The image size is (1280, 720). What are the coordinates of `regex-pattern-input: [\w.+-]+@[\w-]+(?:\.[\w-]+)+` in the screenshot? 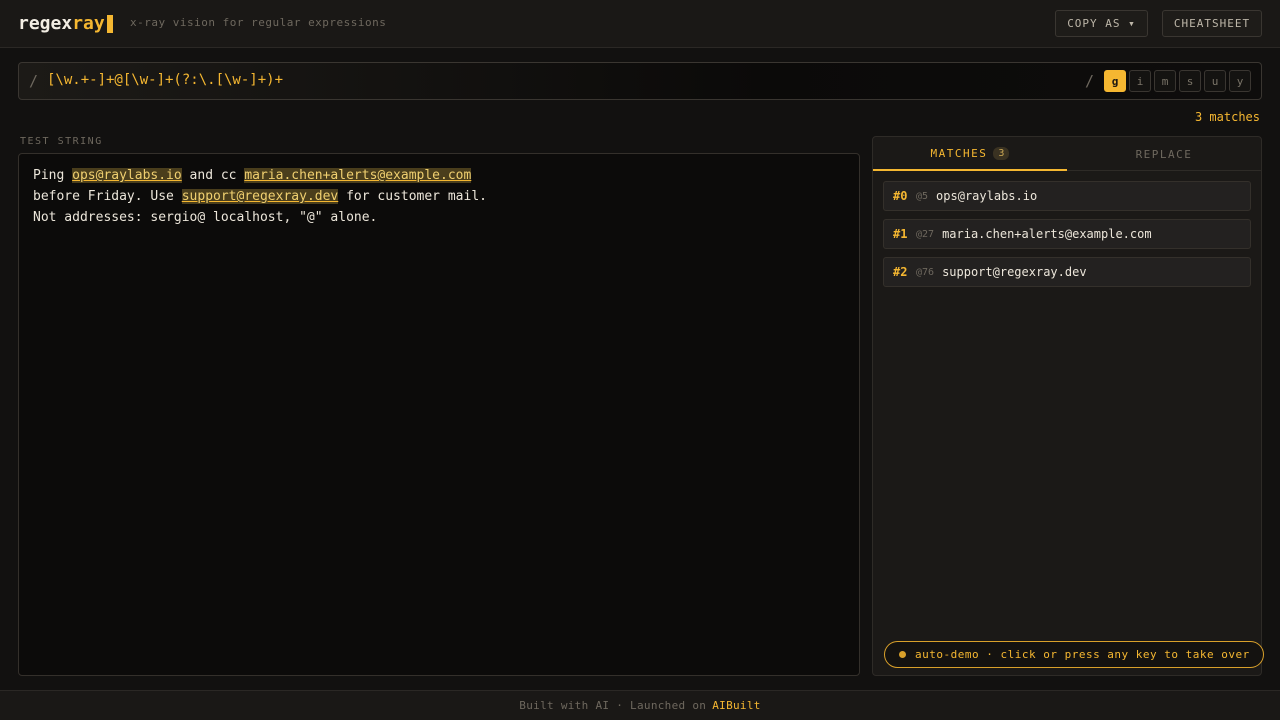 It's located at (165, 80).